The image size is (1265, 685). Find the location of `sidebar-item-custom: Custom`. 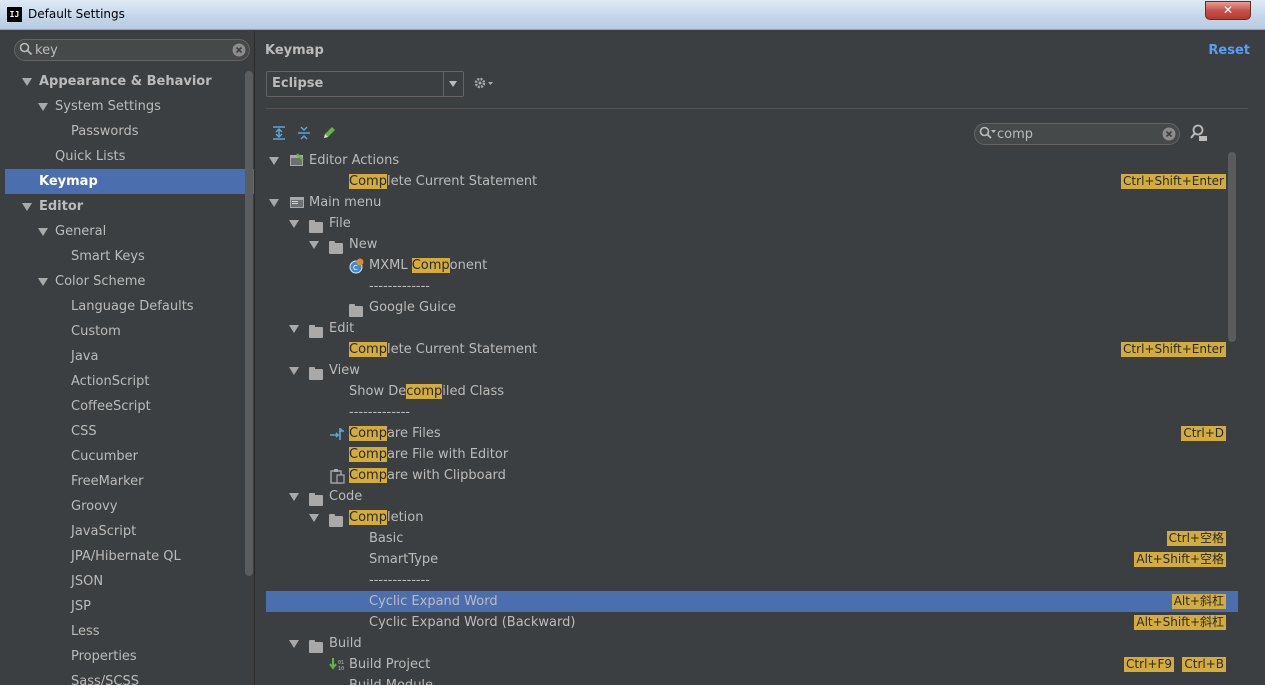

sidebar-item-custom: Custom is located at coordinates (129, 331).